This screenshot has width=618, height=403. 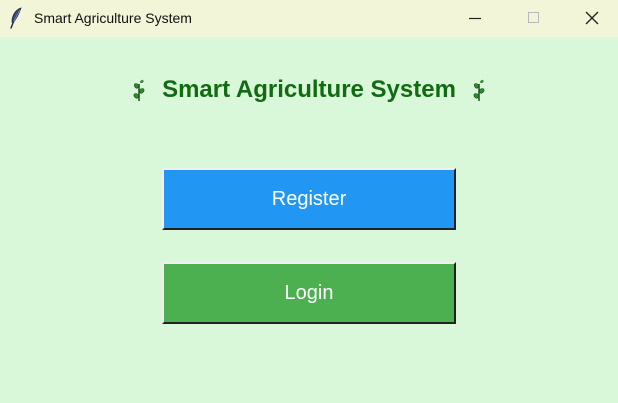 I want to click on maximize-button, so click(x=533, y=18).